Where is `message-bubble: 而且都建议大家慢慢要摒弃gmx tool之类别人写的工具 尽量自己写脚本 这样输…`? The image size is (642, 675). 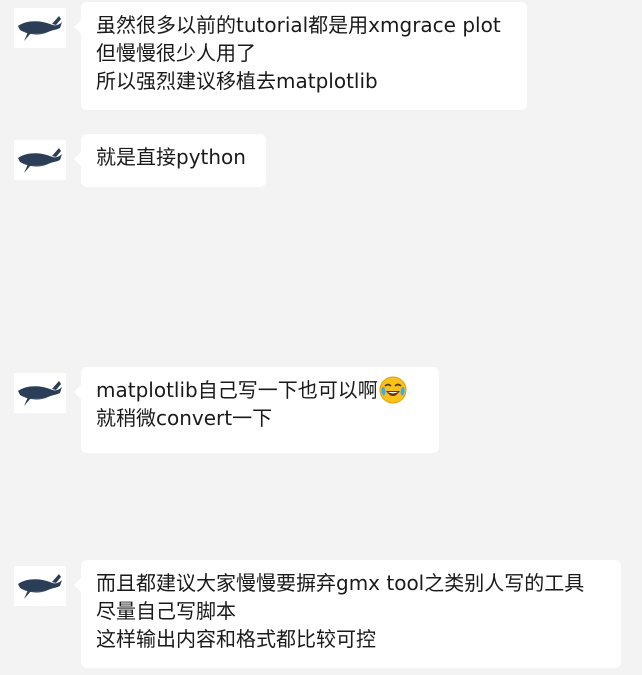
message-bubble: 而且都建议大家慢慢要摒弃gmx tool之类别人写的工具 尽量自己写脚本 这样输… is located at coordinates (347, 614).